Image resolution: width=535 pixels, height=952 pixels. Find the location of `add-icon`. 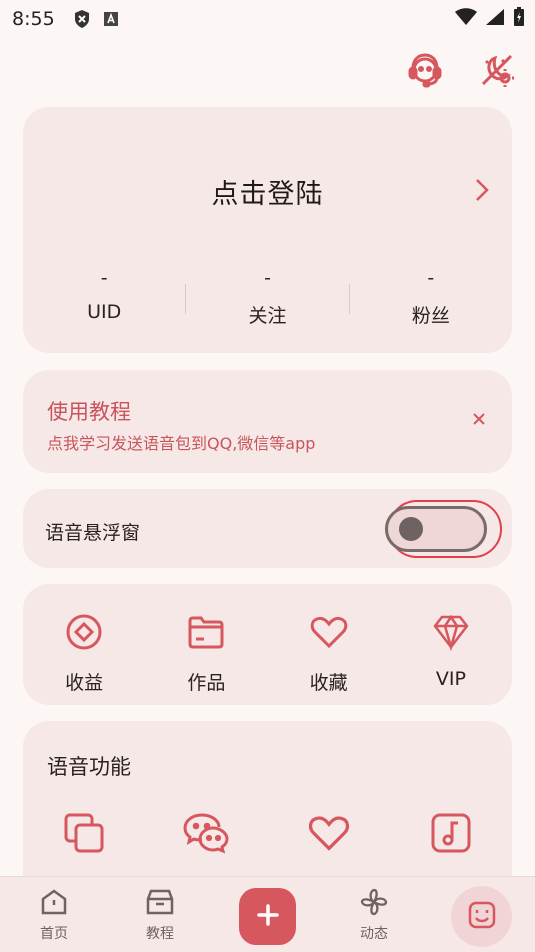

add-icon is located at coordinates (268, 917).